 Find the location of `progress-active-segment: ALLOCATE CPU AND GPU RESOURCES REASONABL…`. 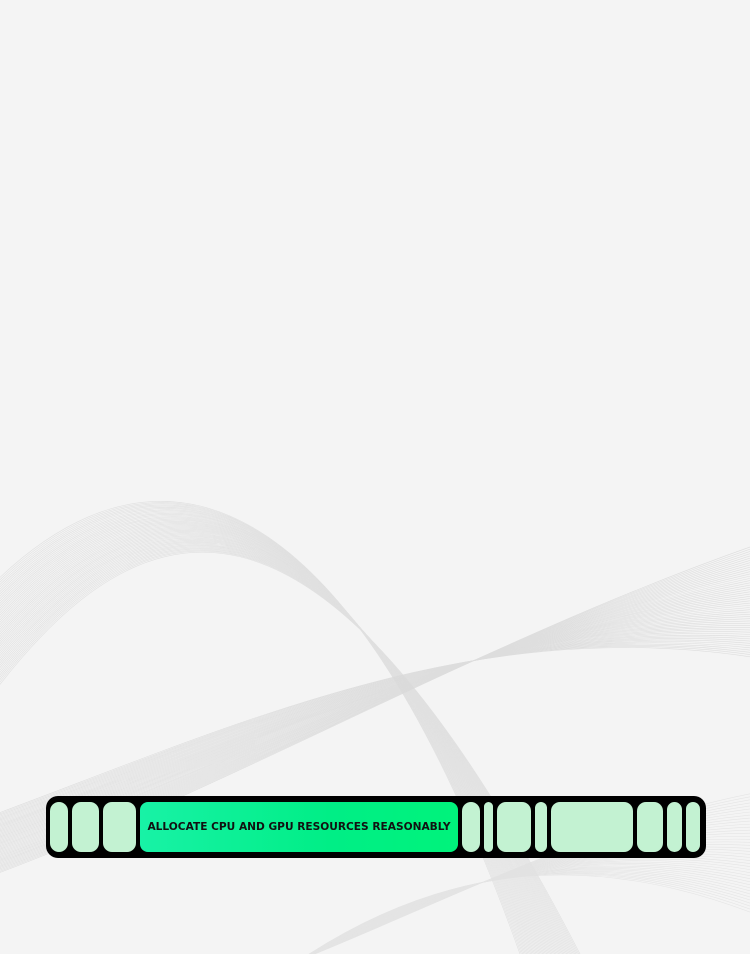

progress-active-segment: ALLOCATE CPU AND GPU RESOURCES REASONABL… is located at coordinates (299, 827).